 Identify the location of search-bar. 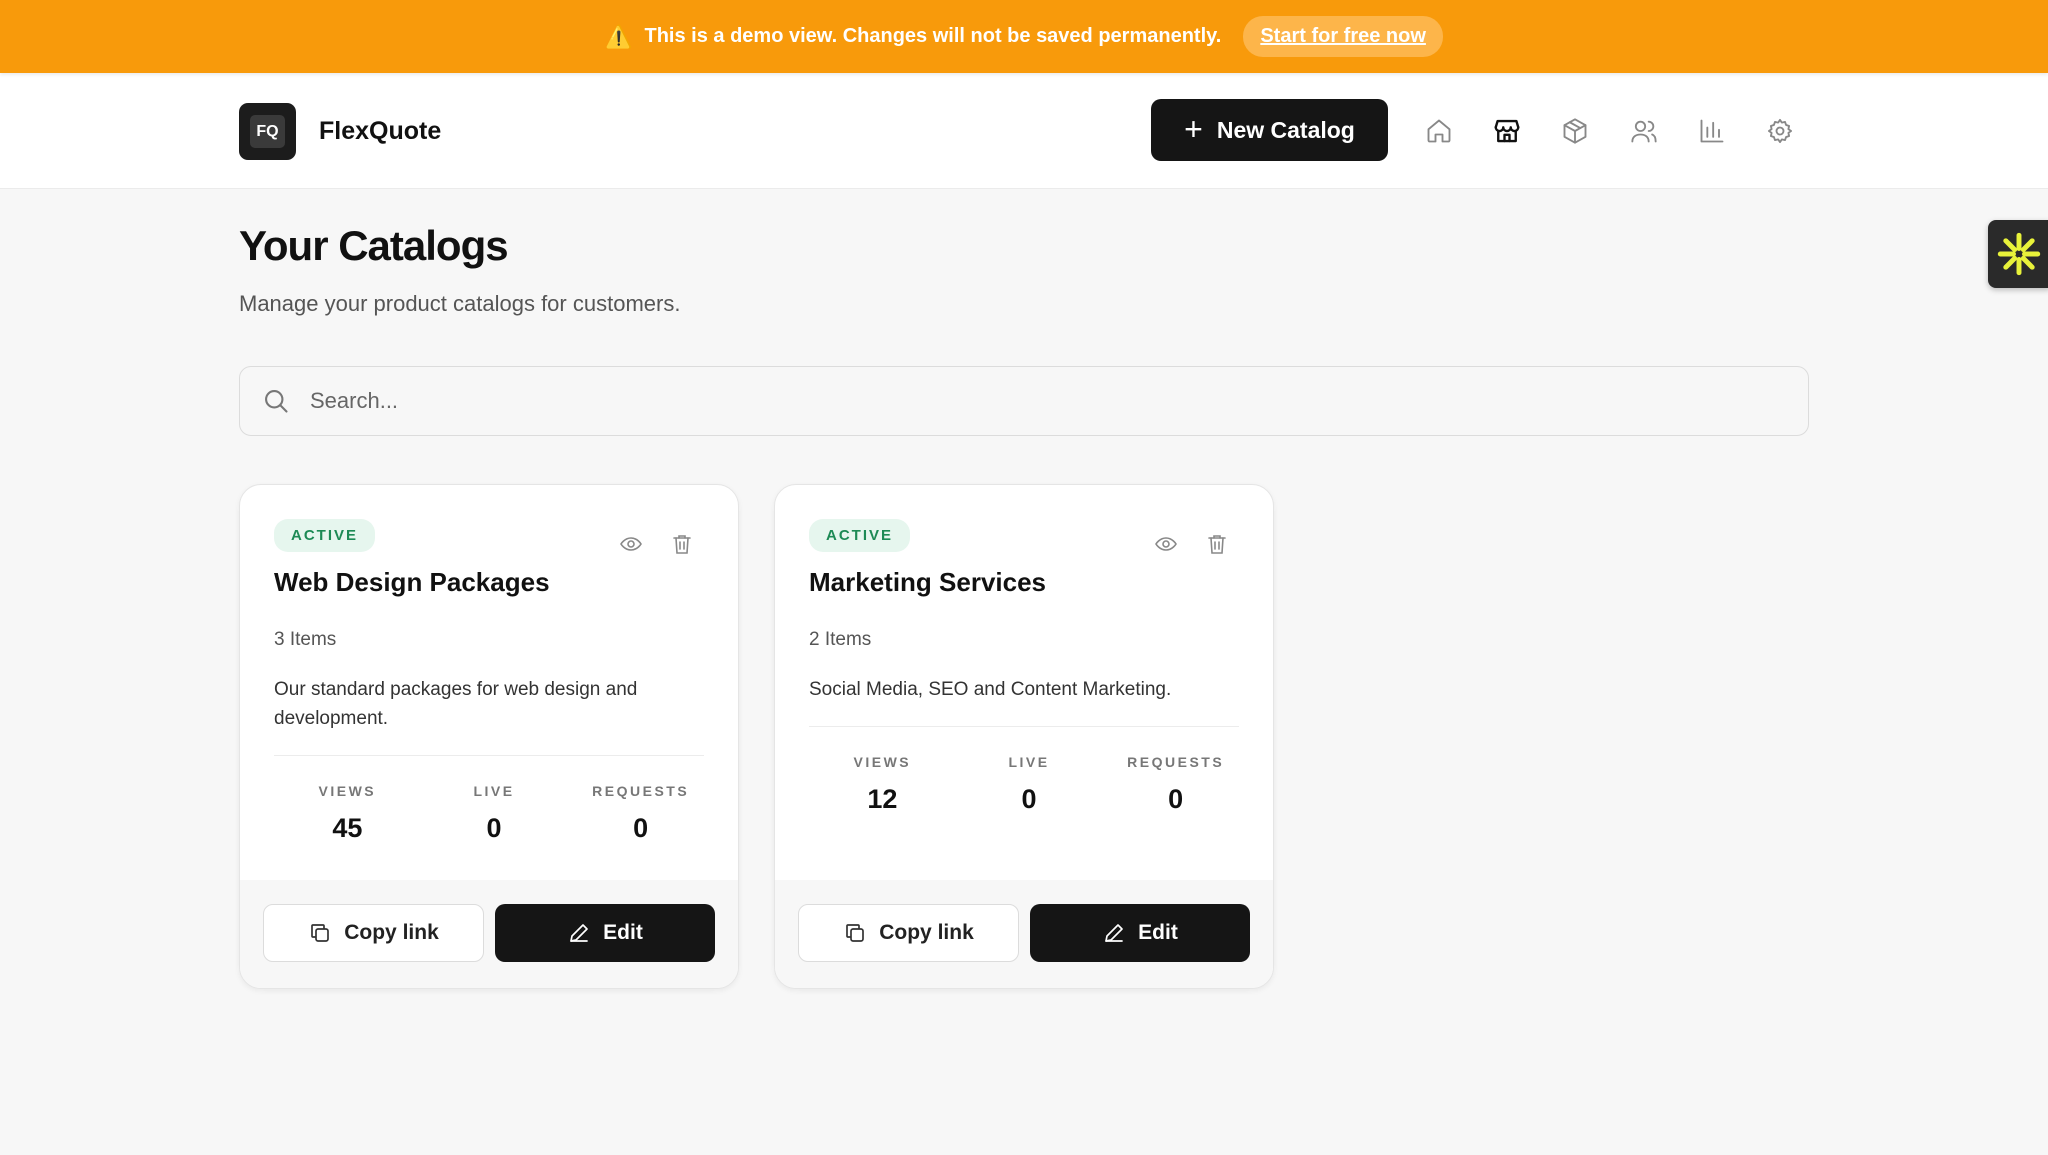
(1024, 401).